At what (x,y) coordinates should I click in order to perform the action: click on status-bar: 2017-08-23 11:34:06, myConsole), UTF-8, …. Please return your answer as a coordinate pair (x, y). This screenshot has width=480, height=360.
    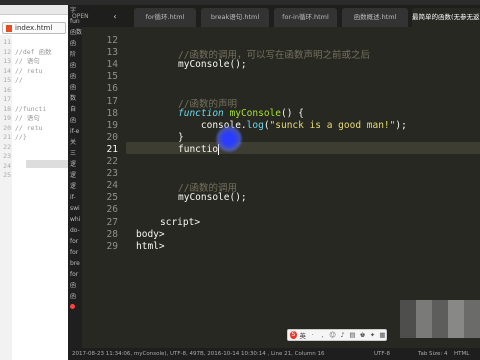
    Looking at the image, I should click on (274, 354).